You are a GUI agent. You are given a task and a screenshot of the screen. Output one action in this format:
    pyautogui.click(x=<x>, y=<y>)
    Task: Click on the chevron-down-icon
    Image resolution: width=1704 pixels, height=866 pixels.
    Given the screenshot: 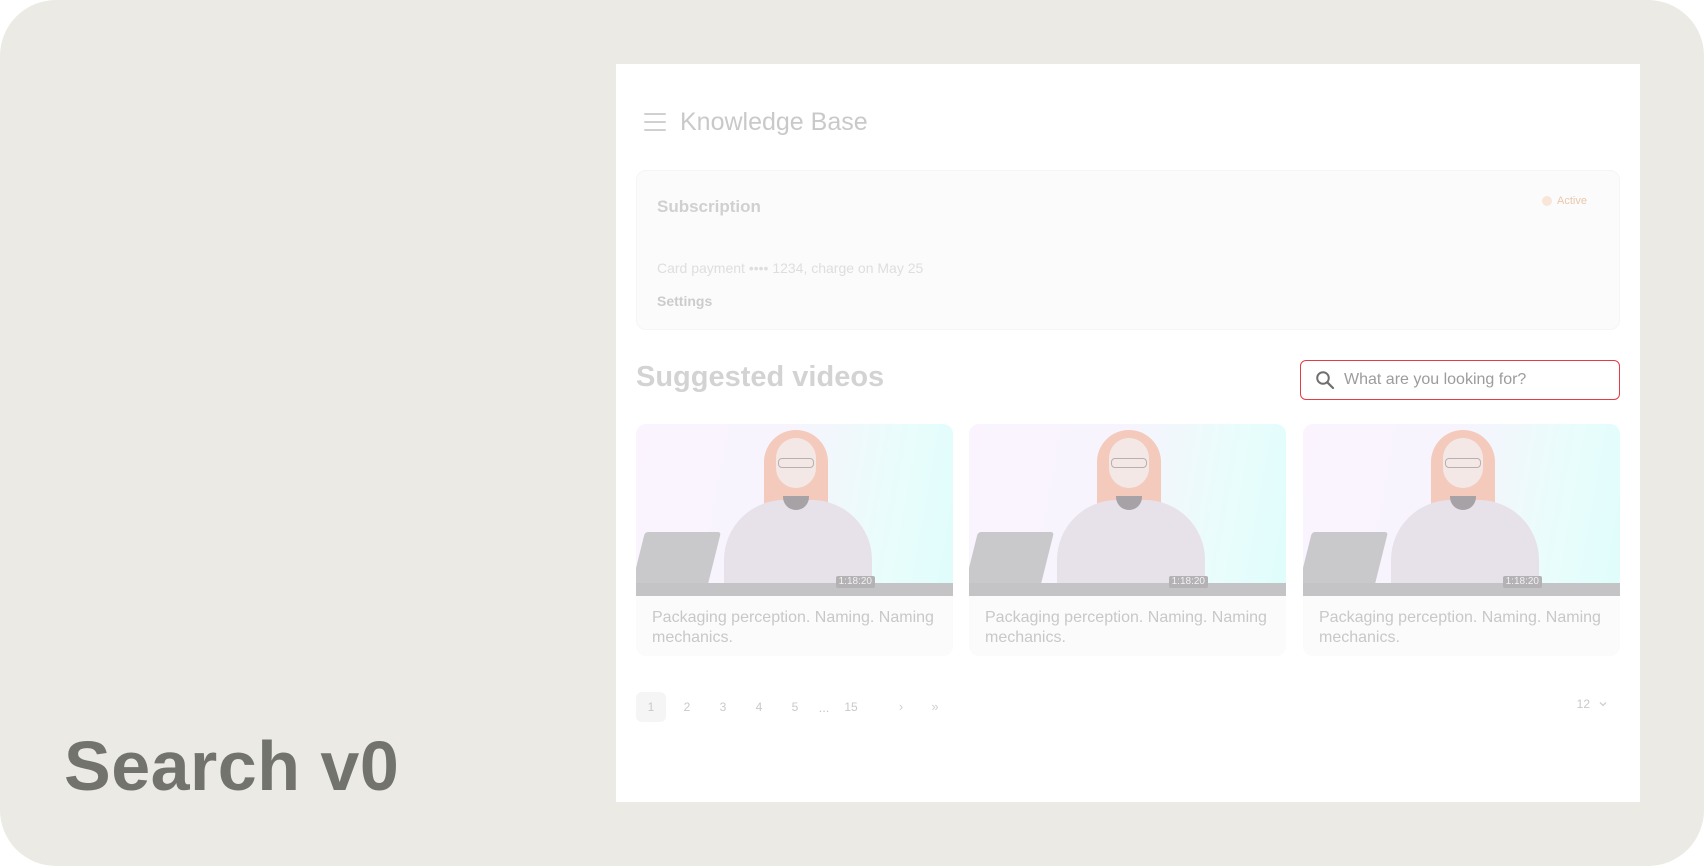 What is the action you would take?
    pyautogui.click(x=1603, y=704)
    